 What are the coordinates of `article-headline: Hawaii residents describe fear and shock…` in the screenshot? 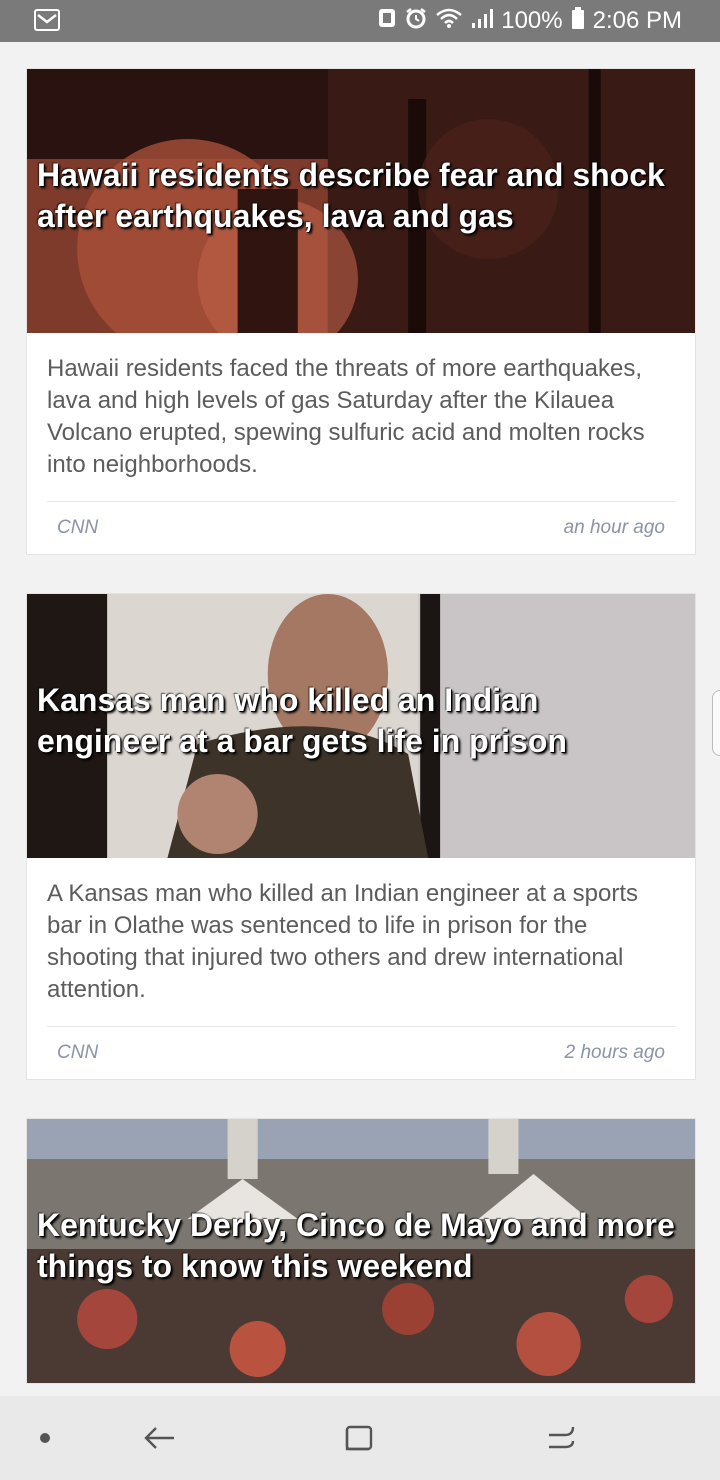 It's located at (357, 196).